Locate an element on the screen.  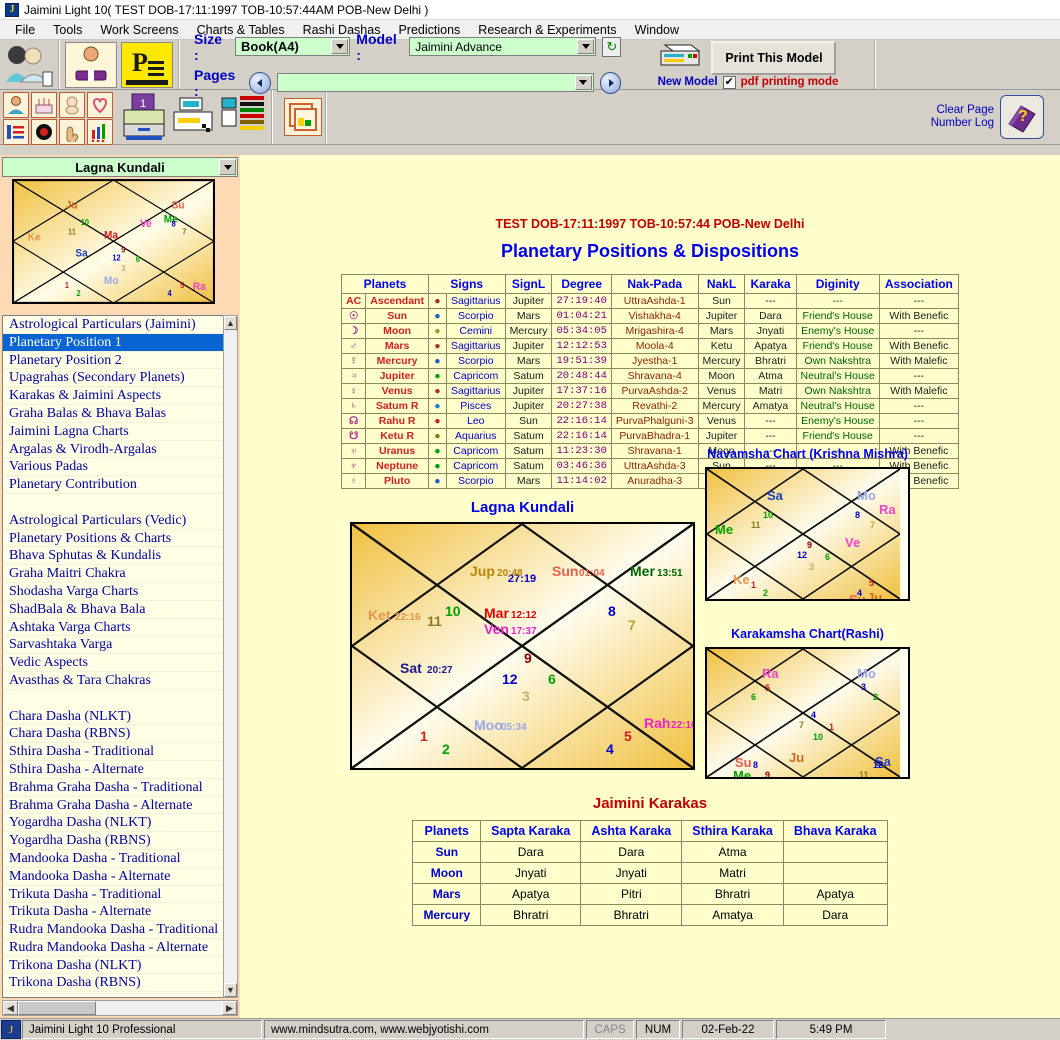
menu-item-file: File is located at coordinates (25, 30).